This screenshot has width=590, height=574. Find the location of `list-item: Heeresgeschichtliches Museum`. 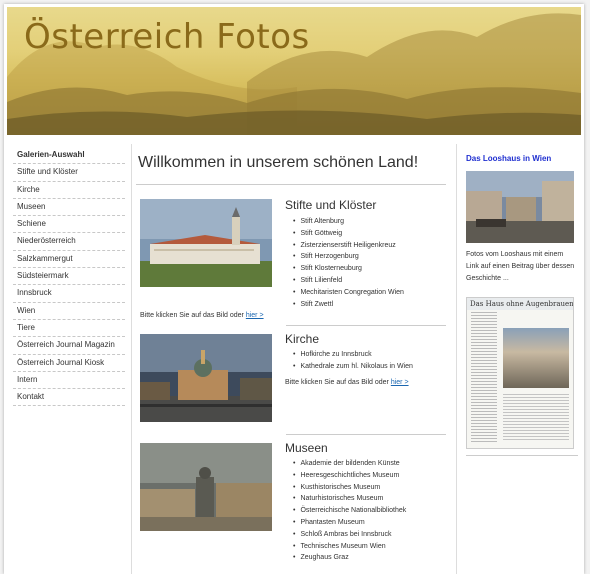

list-item: Heeresgeschichtliches Museum is located at coordinates (353, 476).